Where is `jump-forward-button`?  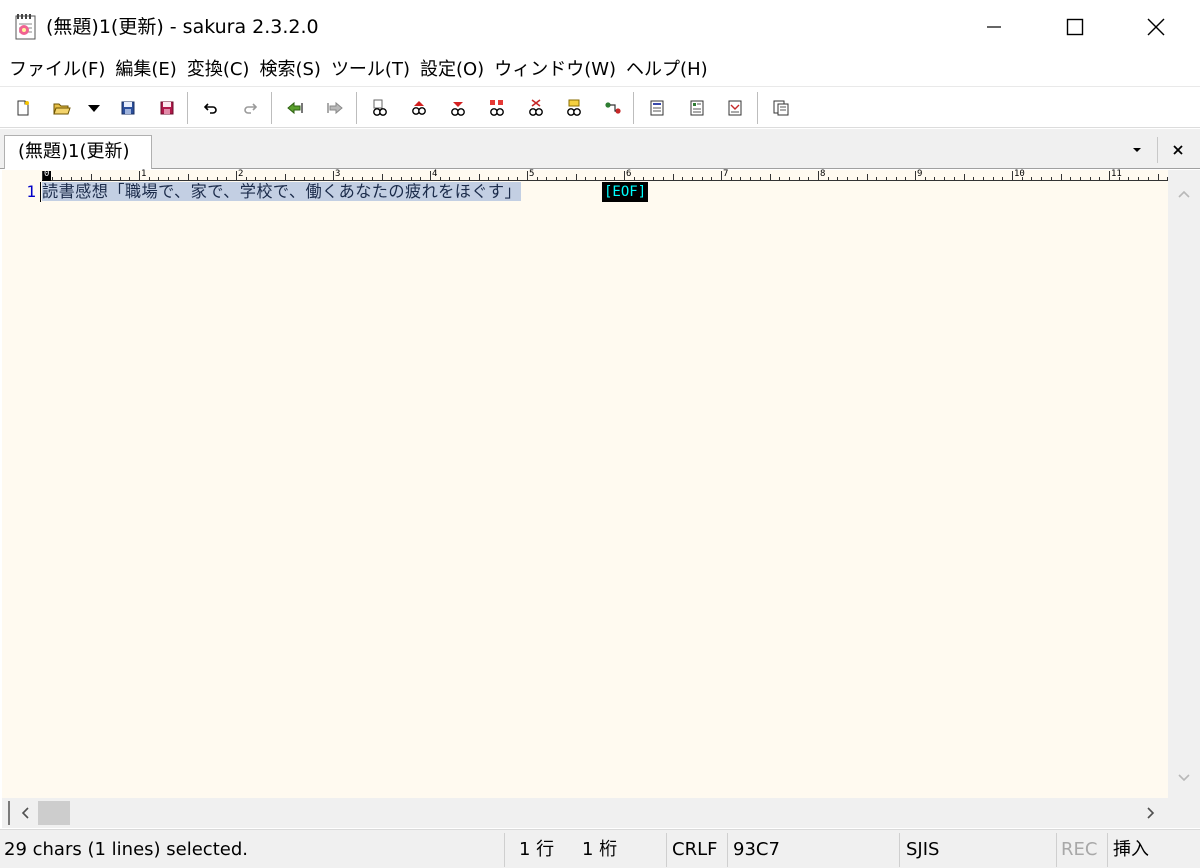
jump-forward-button is located at coordinates (335, 108).